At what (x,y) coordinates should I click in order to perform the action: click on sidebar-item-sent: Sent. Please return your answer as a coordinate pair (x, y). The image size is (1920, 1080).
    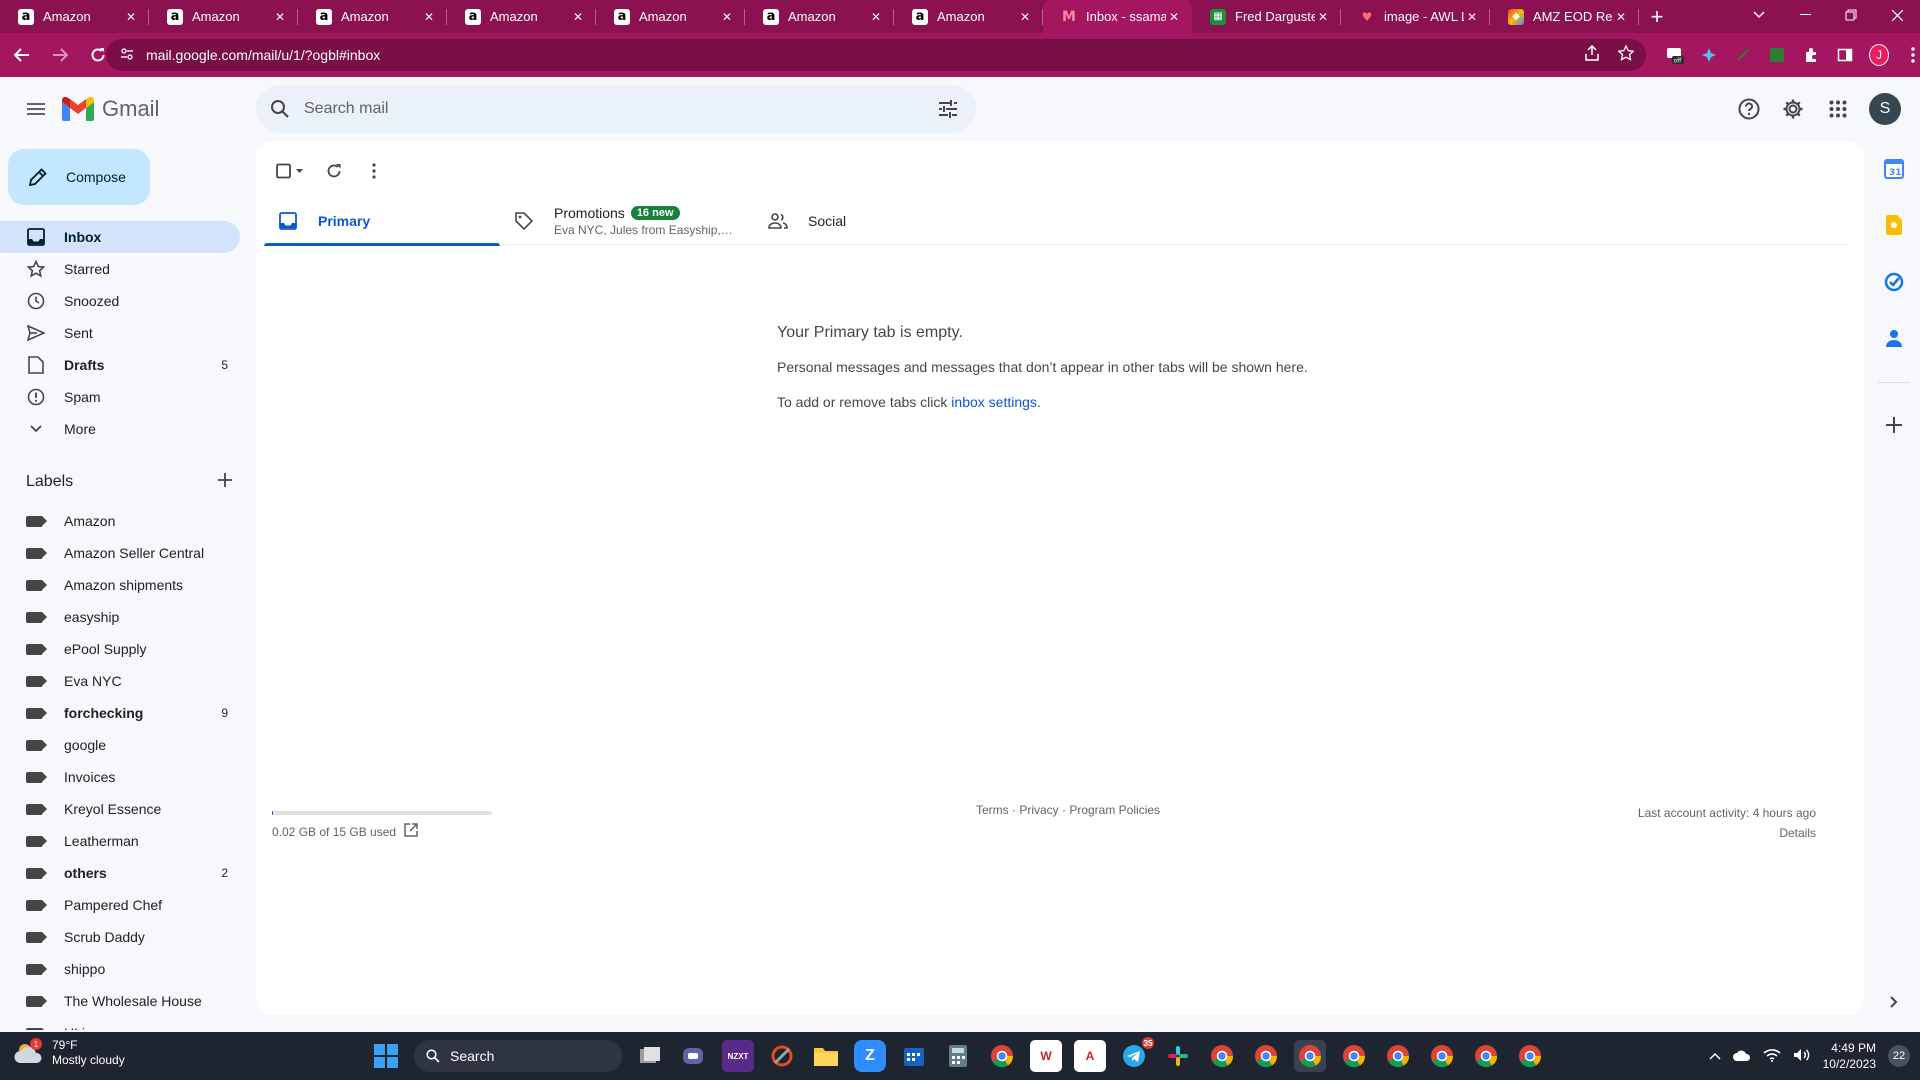
    Looking at the image, I should click on (120, 333).